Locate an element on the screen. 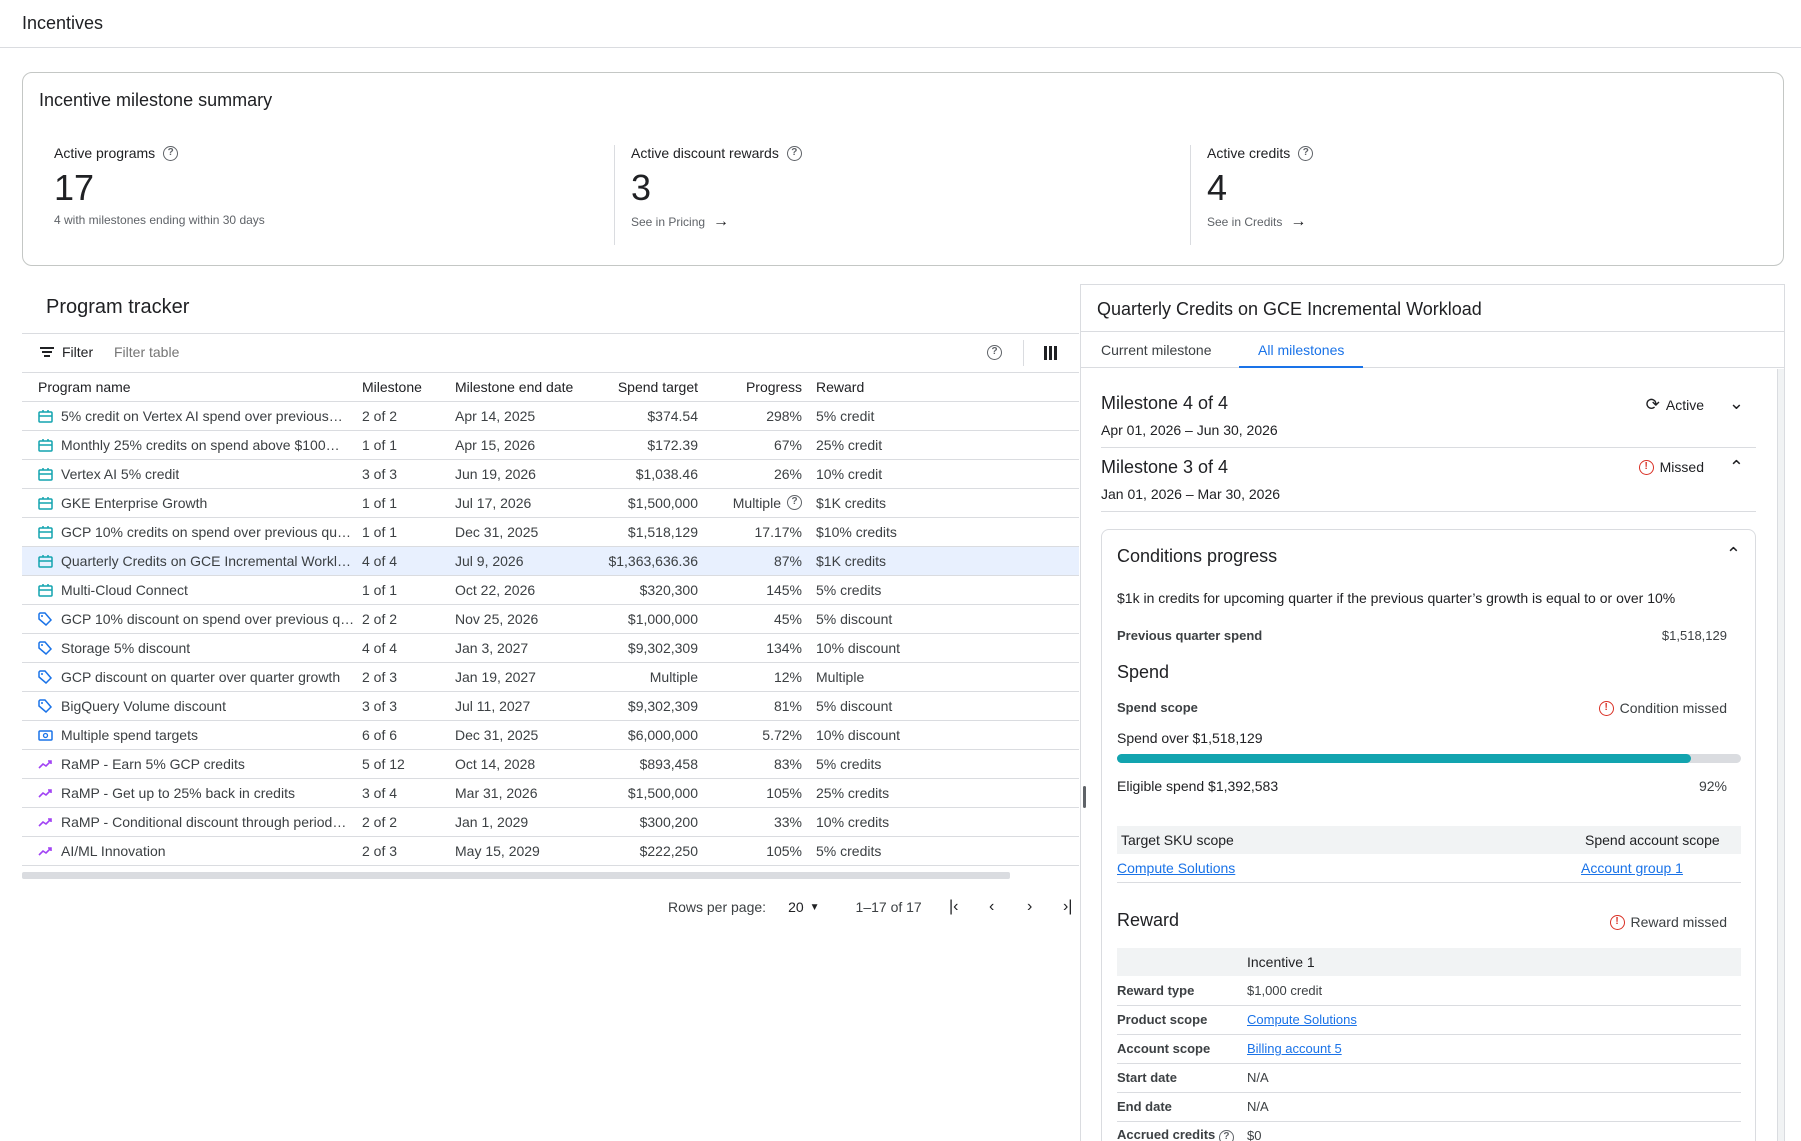  reward-row: End date N/A is located at coordinates (1429, 1107).